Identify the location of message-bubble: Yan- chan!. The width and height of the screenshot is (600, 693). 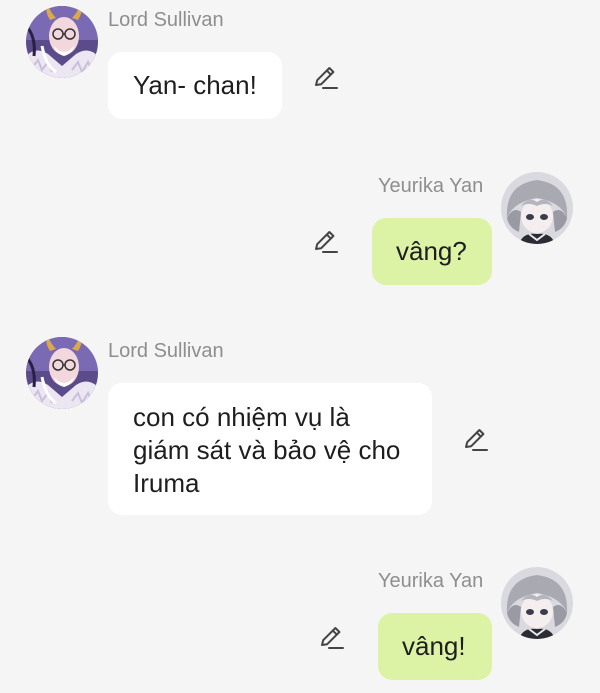
(195, 85).